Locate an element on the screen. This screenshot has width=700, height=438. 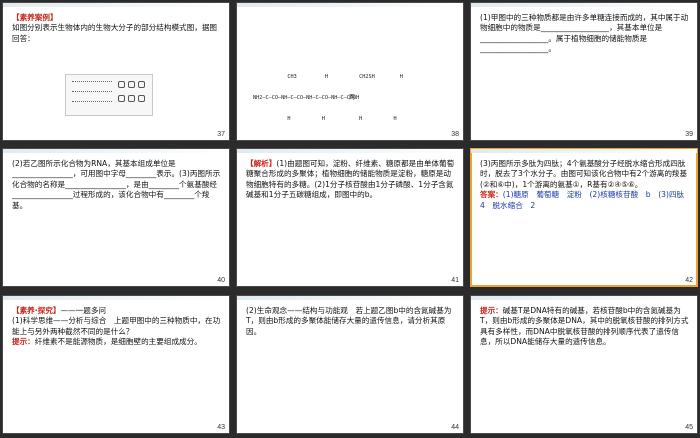
slide-title: 【素养案例】 is located at coordinates (35, 17).